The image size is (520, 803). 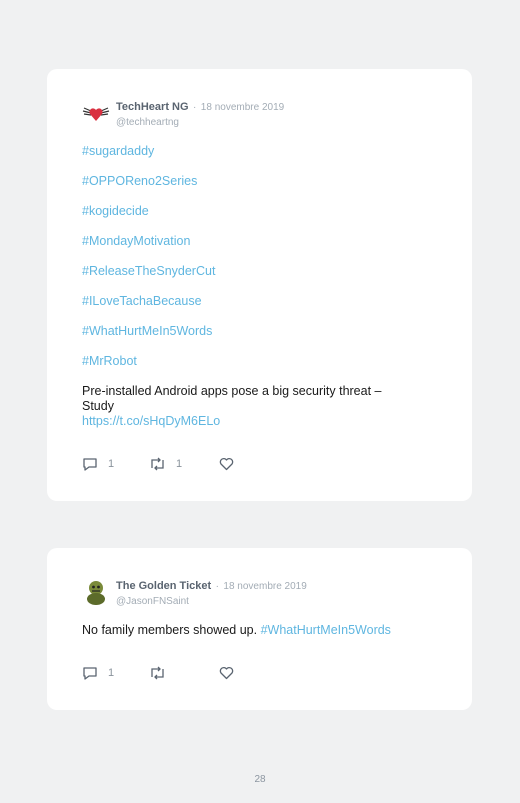 I want to click on retweet-button, so click(x=162, y=673).